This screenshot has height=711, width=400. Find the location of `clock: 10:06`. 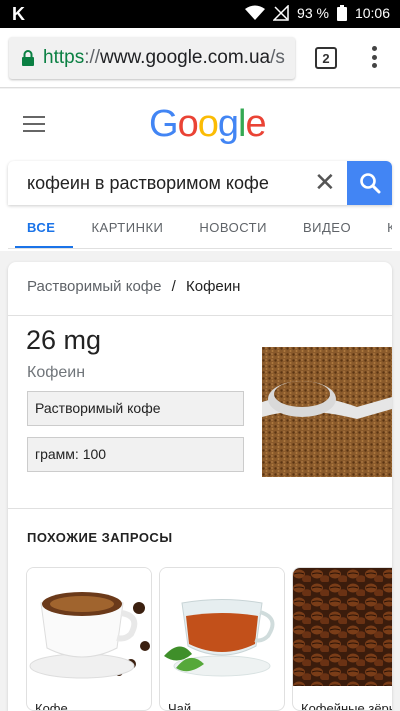

clock: 10:06 is located at coordinates (372, 13).